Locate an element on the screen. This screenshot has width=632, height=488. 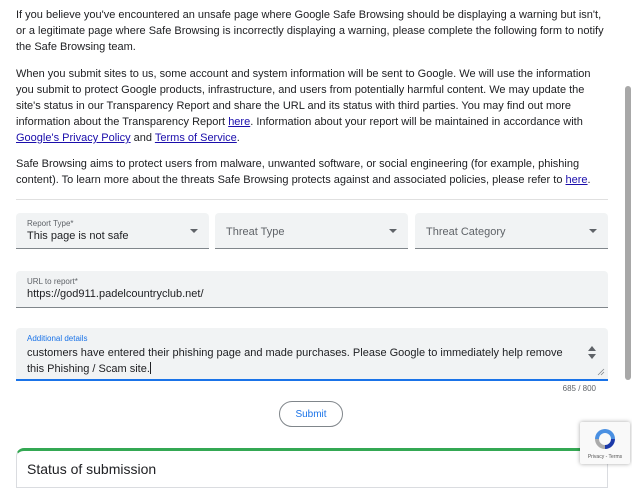
recaptcha-badge: Privacy - Terms is located at coordinates (605, 443).